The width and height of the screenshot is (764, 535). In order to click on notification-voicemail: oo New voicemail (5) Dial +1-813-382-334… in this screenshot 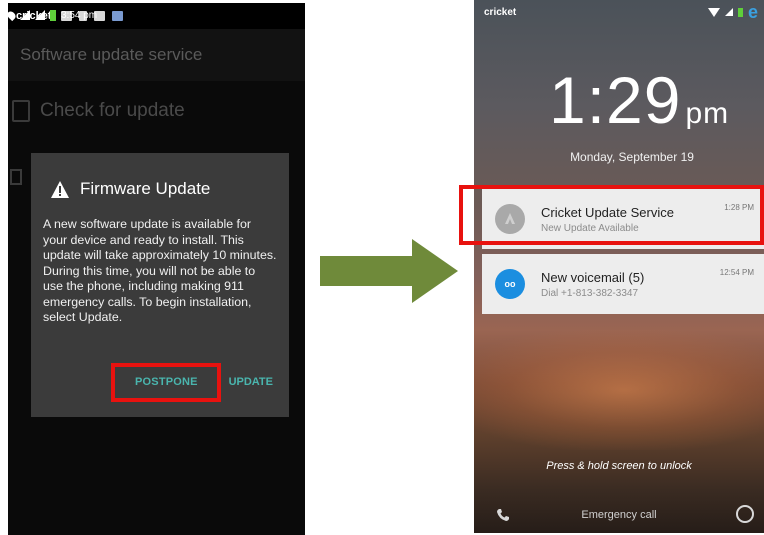, I will do `click(623, 284)`.